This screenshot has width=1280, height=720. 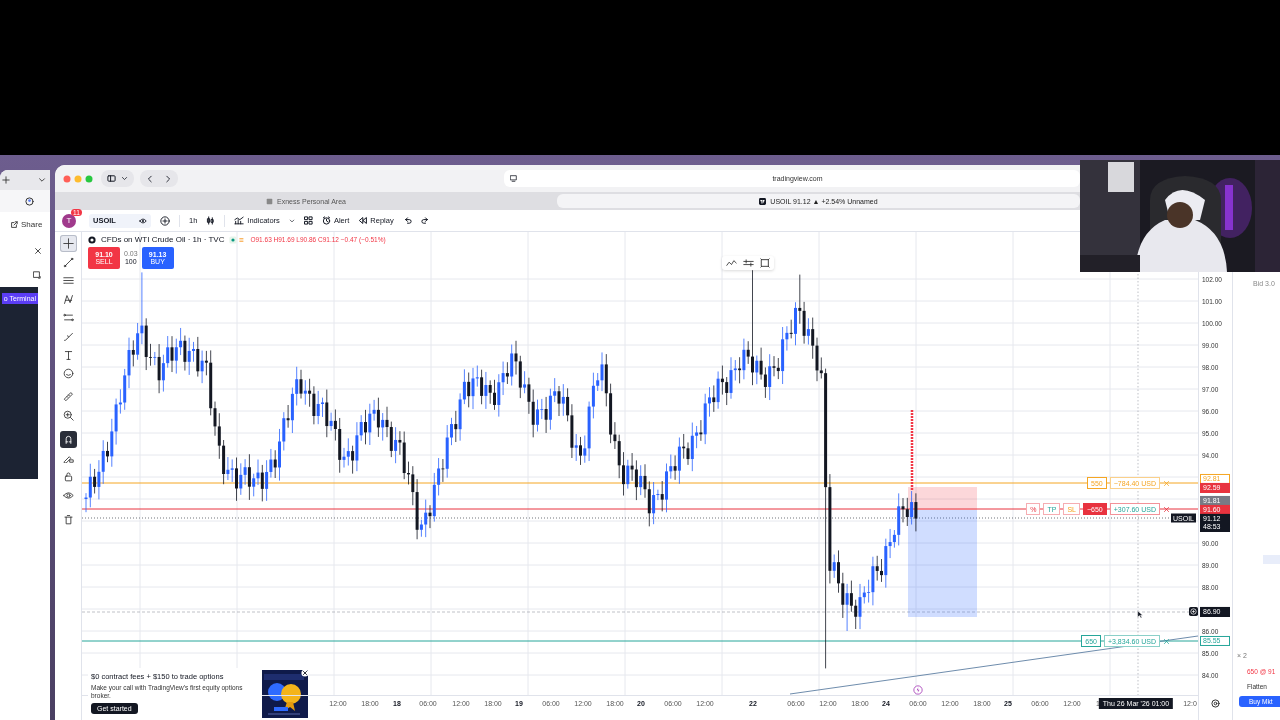 I want to click on chart-title: CFDs on WTI Crude Oil · 1h · TVC, so click(x=163, y=239).